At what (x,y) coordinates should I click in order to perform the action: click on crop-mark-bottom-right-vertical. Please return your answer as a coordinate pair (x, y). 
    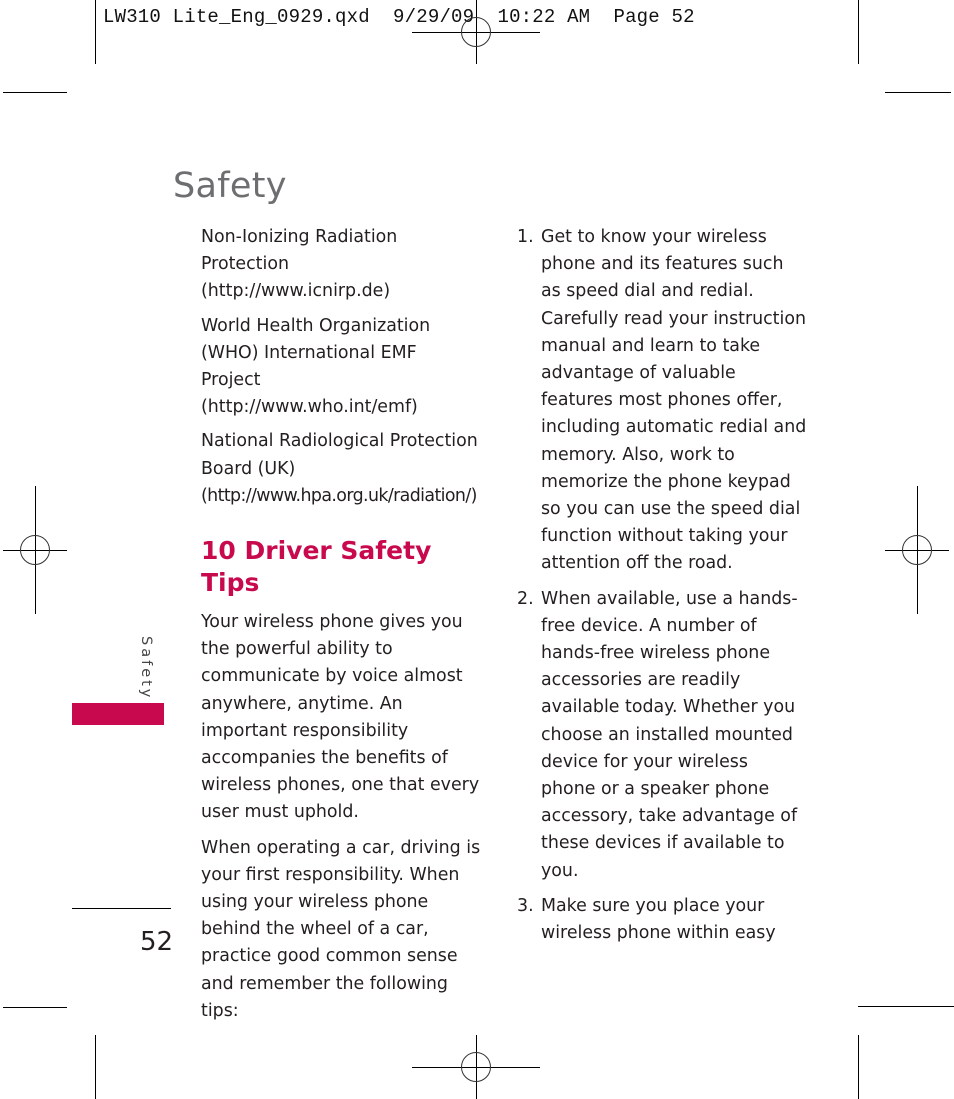
    Looking at the image, I should click on (858, 1067).